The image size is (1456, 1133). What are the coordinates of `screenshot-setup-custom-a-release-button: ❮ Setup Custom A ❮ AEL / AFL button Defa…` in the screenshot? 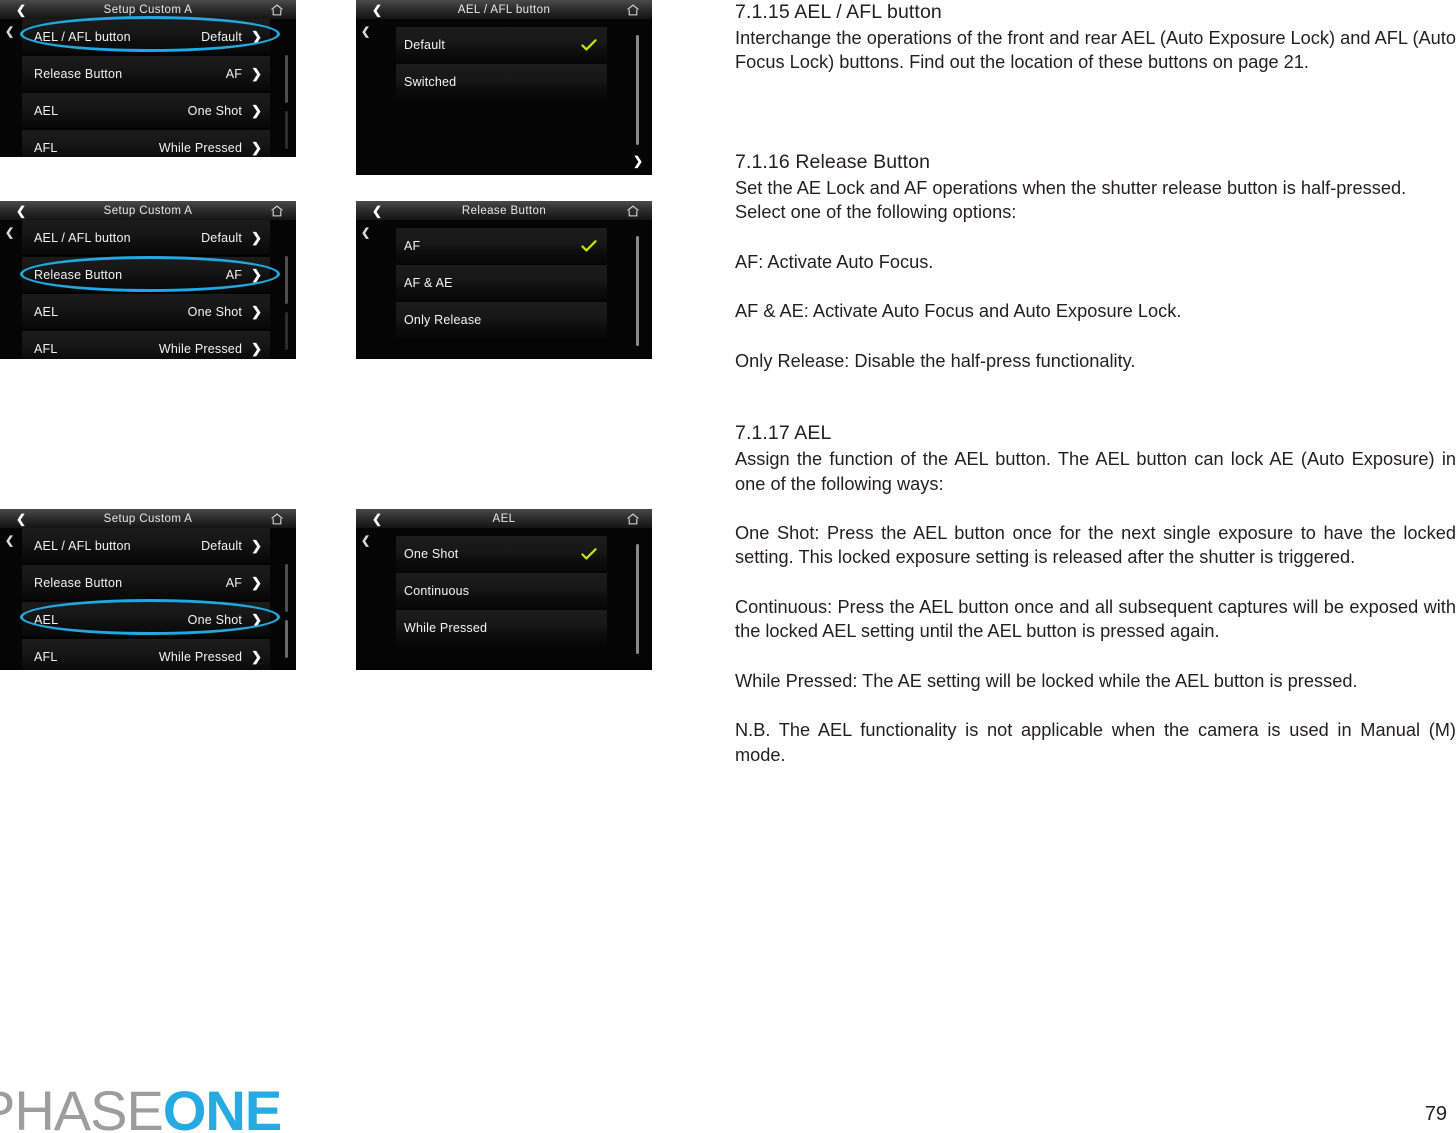 It's located at (148, 280).